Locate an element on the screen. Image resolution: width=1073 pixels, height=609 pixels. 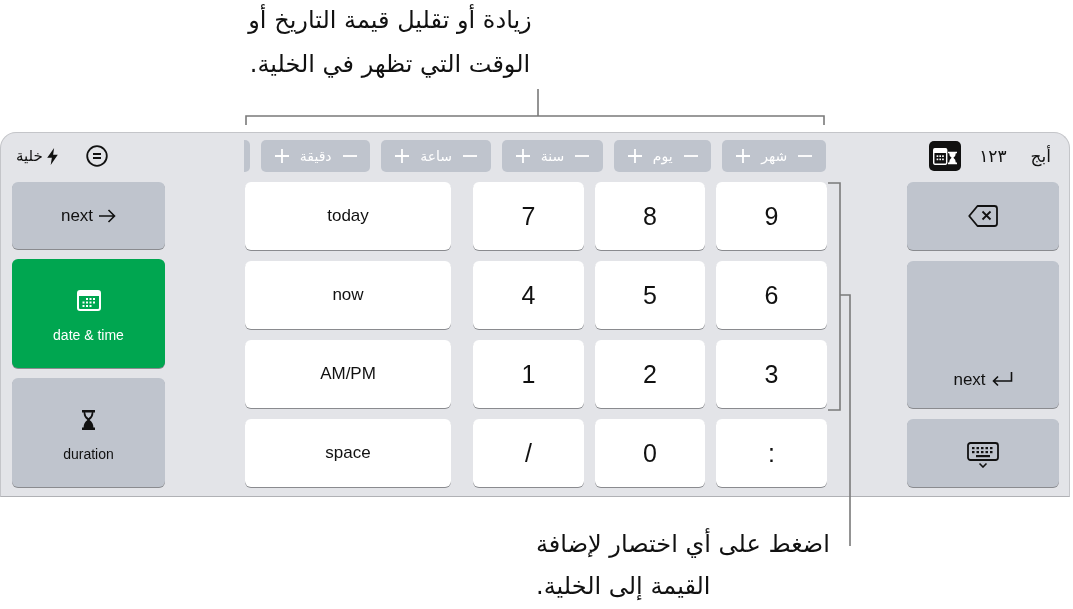
partial-stepper is located at coordinates (247, 156).